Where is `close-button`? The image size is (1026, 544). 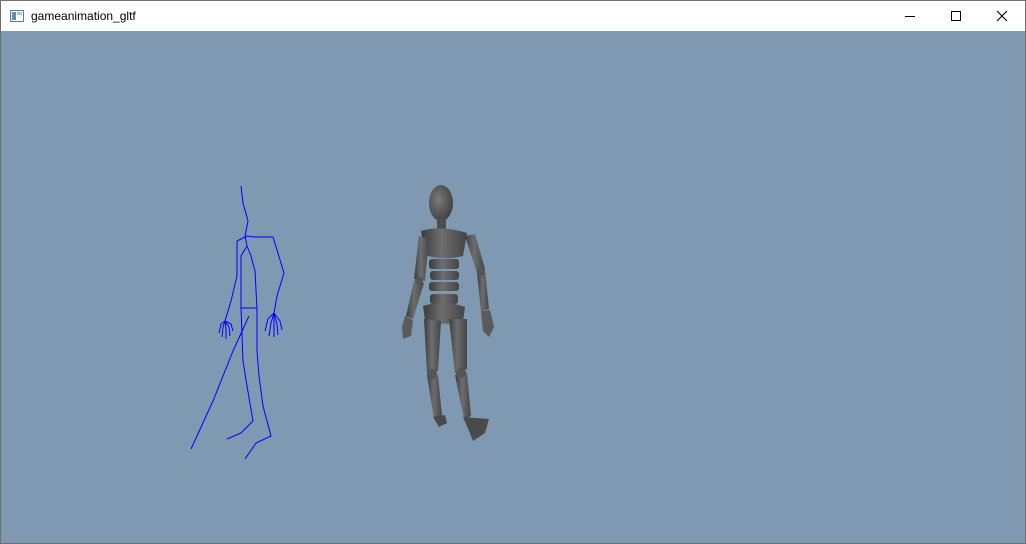
close-button is located at coordinates (1002, 16).